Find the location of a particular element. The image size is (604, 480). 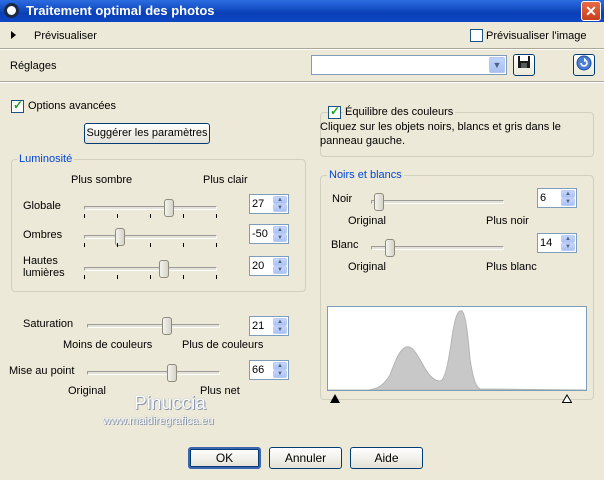

white-value: 14 is located at coordinates (546, 243).